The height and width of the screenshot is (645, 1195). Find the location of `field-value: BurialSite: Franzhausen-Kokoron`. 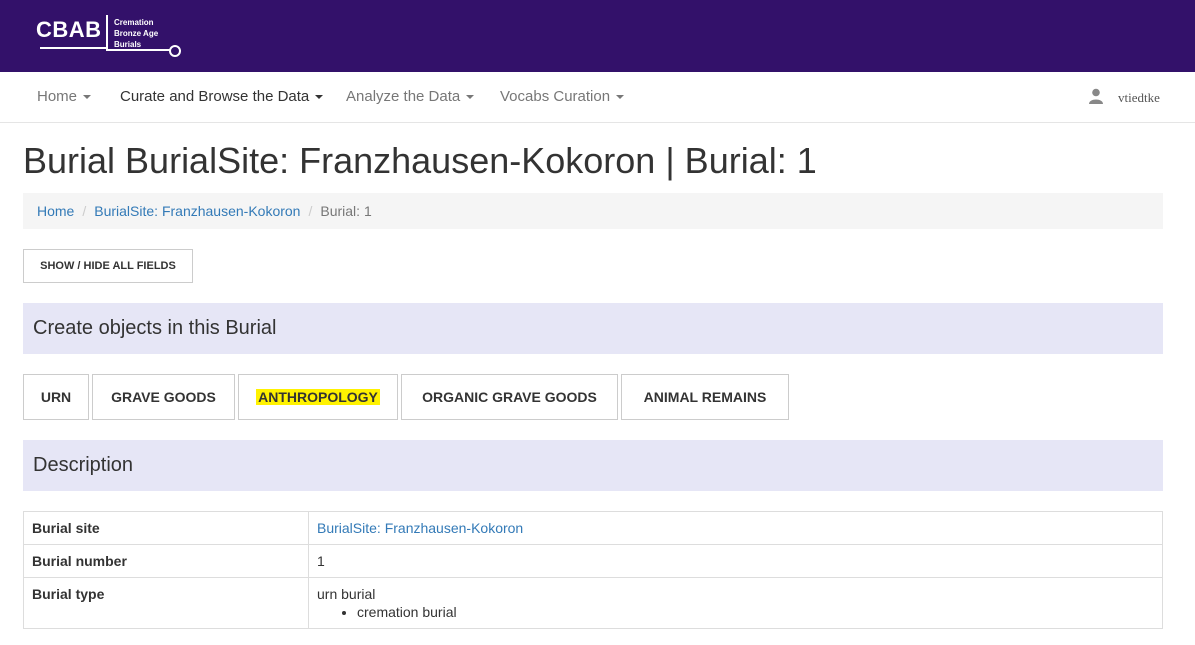

field-value: BurialSite: Franzhausen-Kokoron is located at coordinates (735, 528).